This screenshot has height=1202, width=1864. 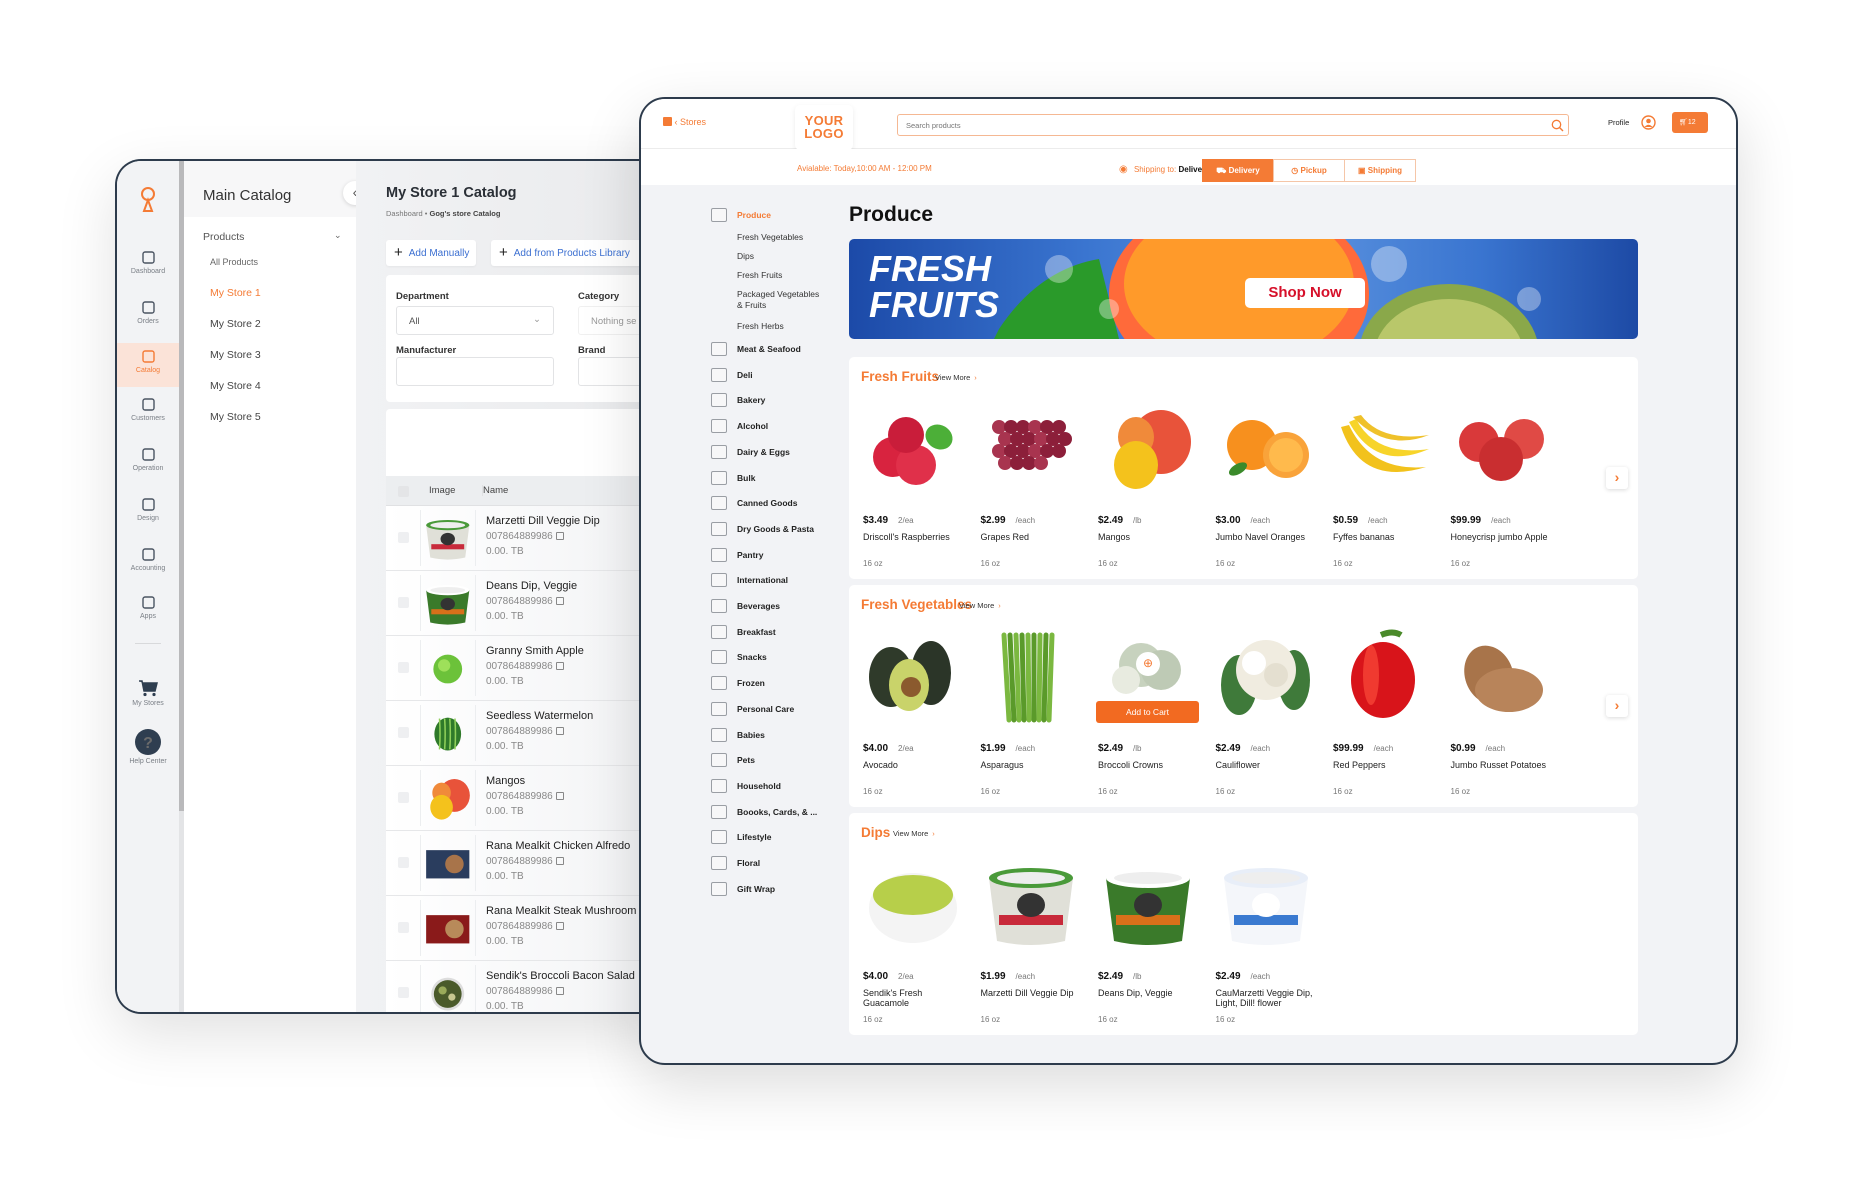 I want to click on category-canned-goods: Canned Goods, so click(x=767, y=503).